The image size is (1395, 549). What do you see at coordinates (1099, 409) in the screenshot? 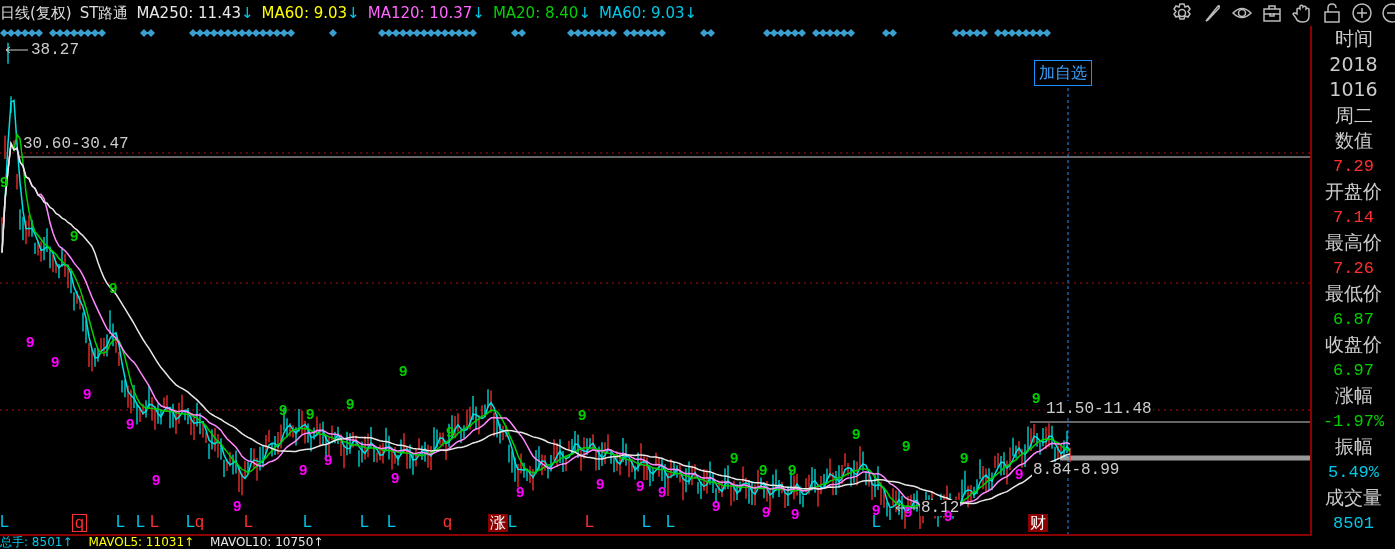
I see `price-label: 11.50-11.48` at bounding box center [1099, 409].